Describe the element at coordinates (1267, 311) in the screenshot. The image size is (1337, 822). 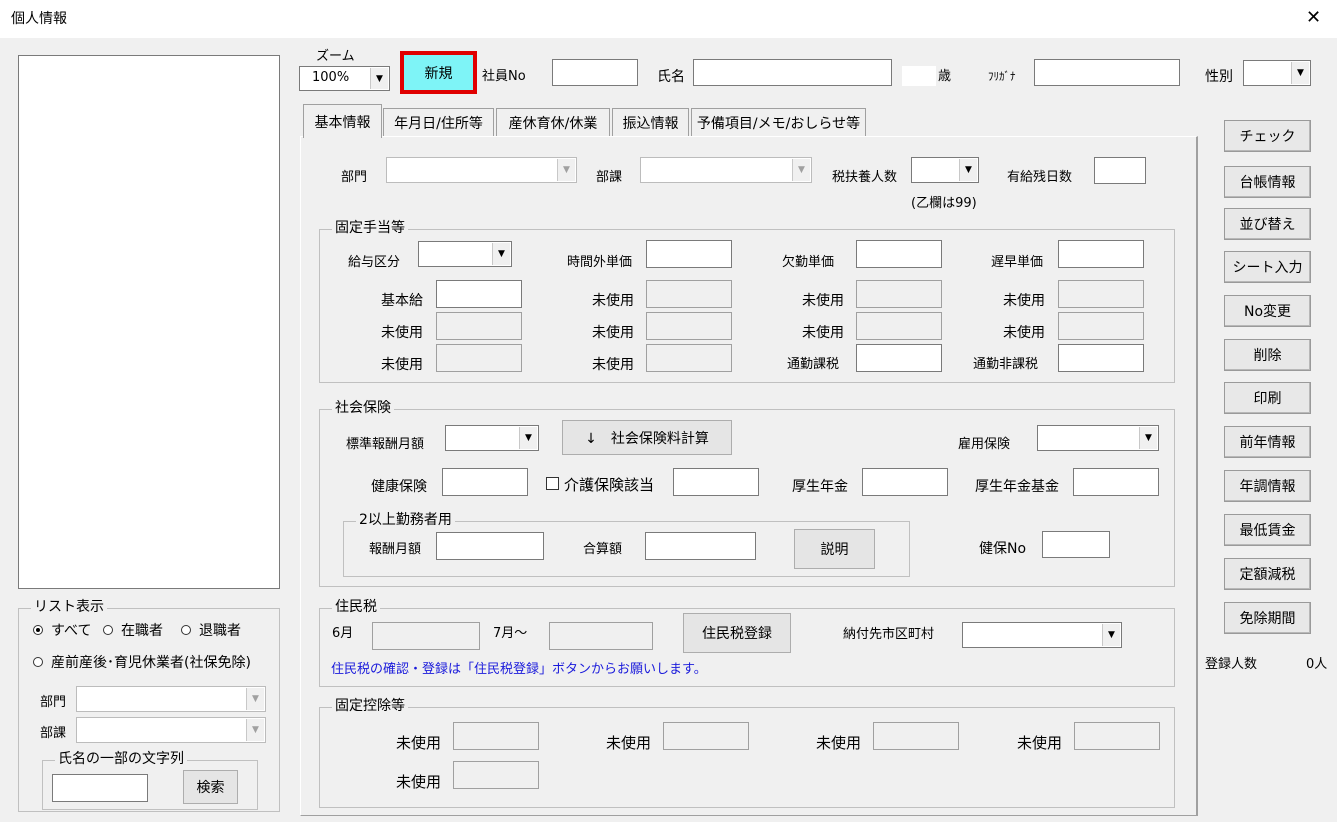
I see `change-no-button: No変更` at that location.